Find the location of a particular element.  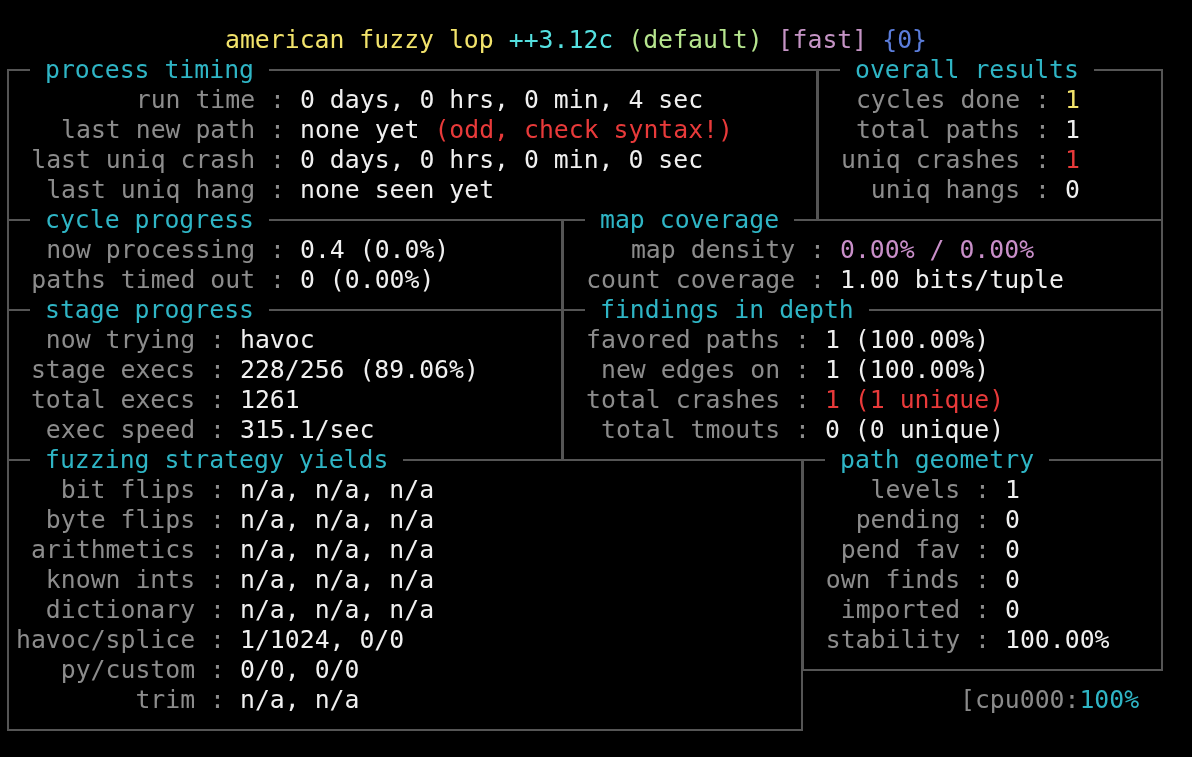

stat-label: total tmouts : is located at coordinates (705, 430).